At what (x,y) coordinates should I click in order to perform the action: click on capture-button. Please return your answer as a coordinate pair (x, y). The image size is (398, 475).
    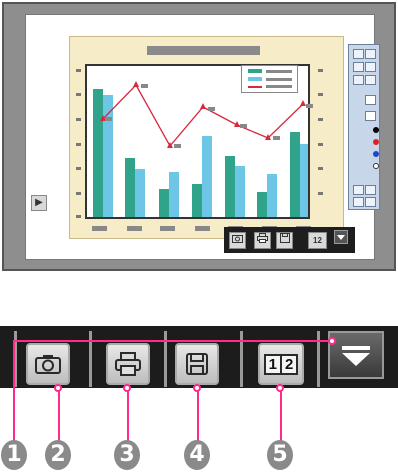
    Looking at the image, I should click on (48, 364).